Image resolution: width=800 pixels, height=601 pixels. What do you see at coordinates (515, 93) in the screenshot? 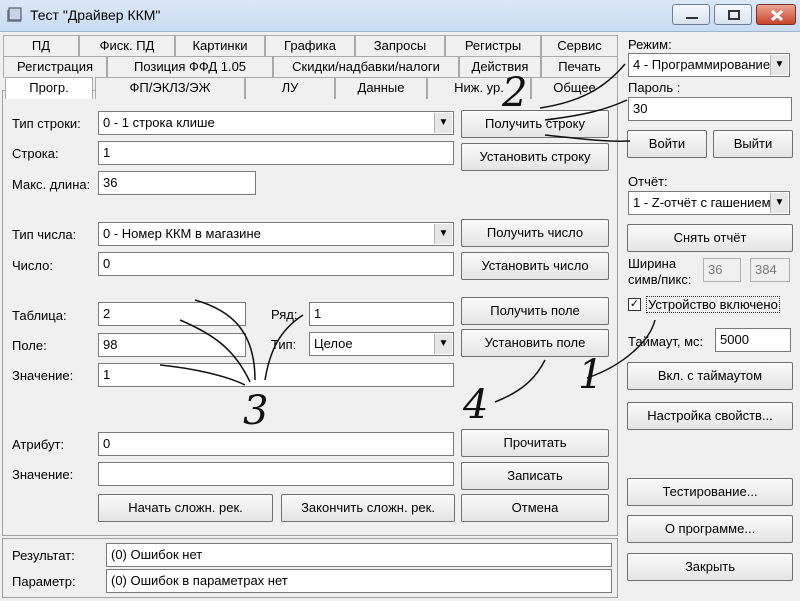
I see `annotation-2: 2` at bounding box center [515, 93].